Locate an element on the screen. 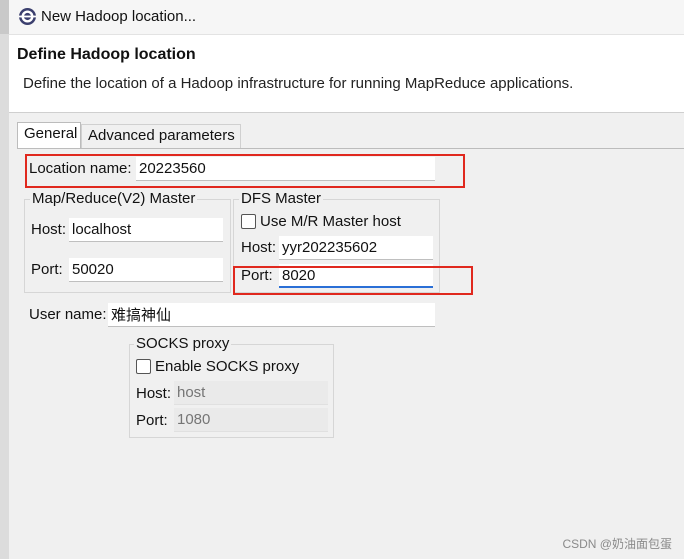  eclipse-app-icon is located at coordinates (27, 16).